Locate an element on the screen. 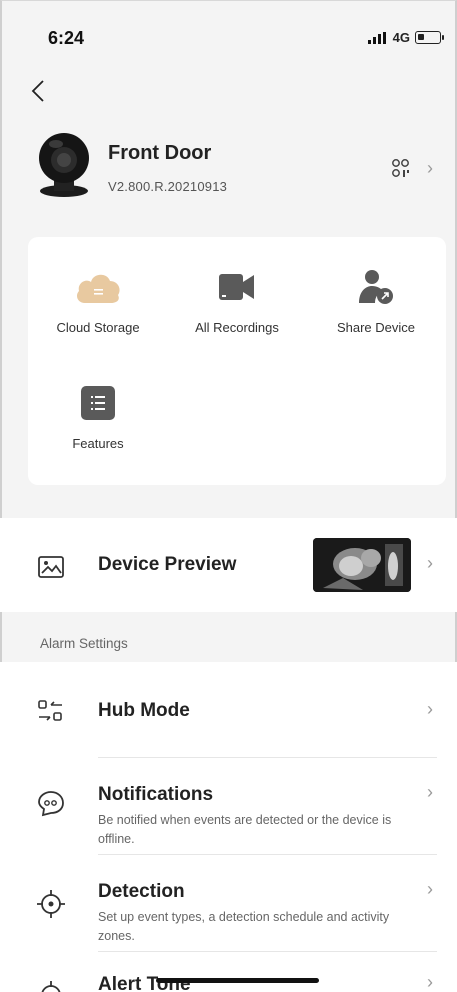 Image resolution: width=457 pixels, height=992 pixels. video-camera-icon is located at coordinates (237, 287).